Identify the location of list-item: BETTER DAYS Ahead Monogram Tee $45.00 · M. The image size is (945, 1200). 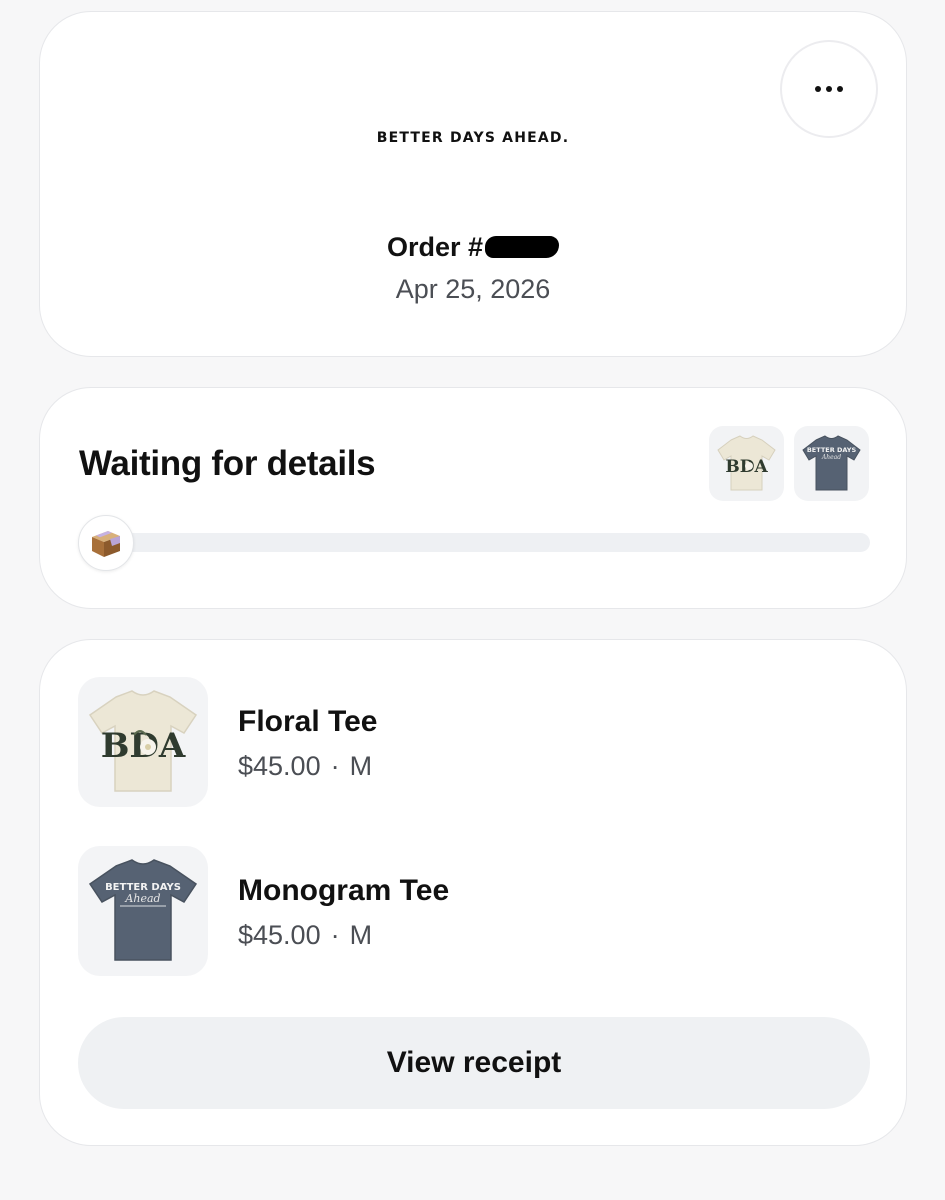
(473, 911).